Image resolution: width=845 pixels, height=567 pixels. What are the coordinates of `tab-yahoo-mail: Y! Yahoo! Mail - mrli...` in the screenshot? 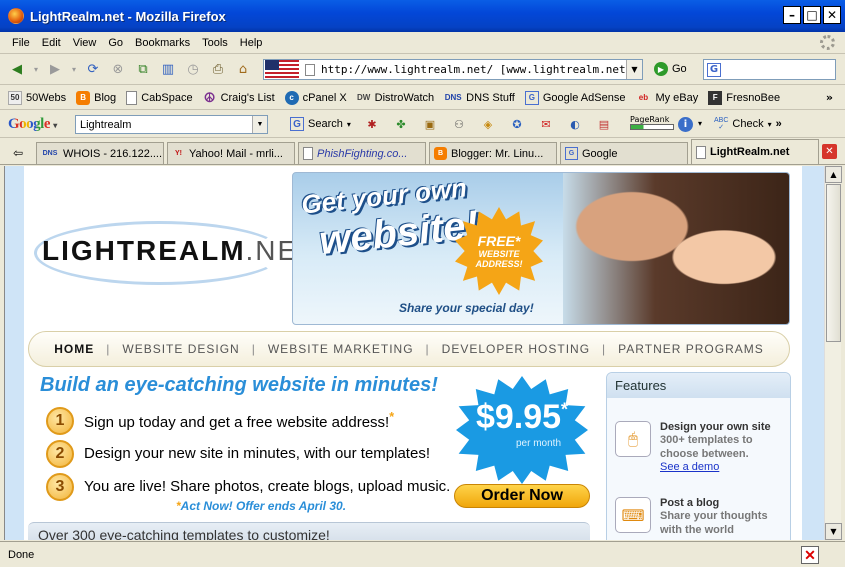 It's located at (231, 153).